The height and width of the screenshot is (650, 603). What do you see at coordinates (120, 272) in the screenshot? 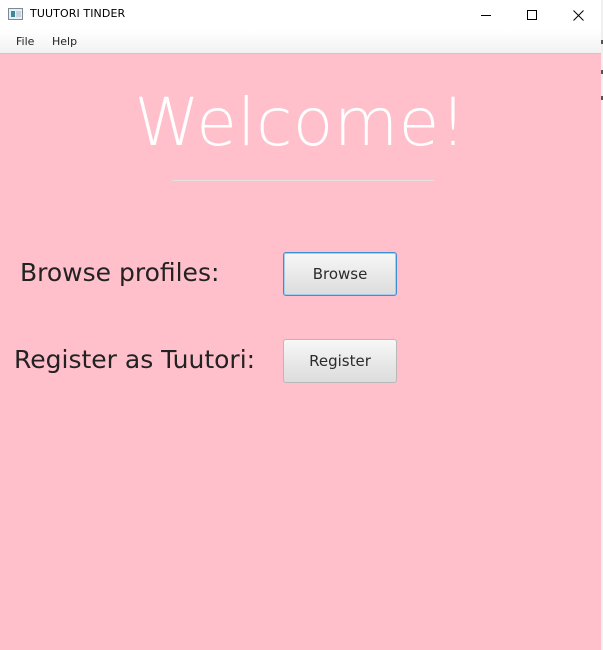
I see `browse-profiles-label: Browse profiles:` at bounding box center [120, 272].